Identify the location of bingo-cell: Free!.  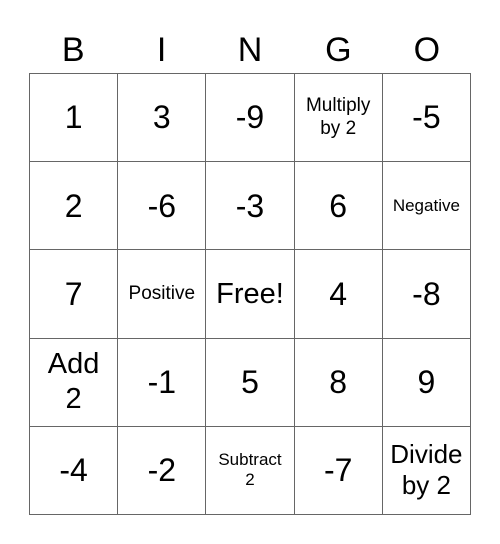
(250, 294).